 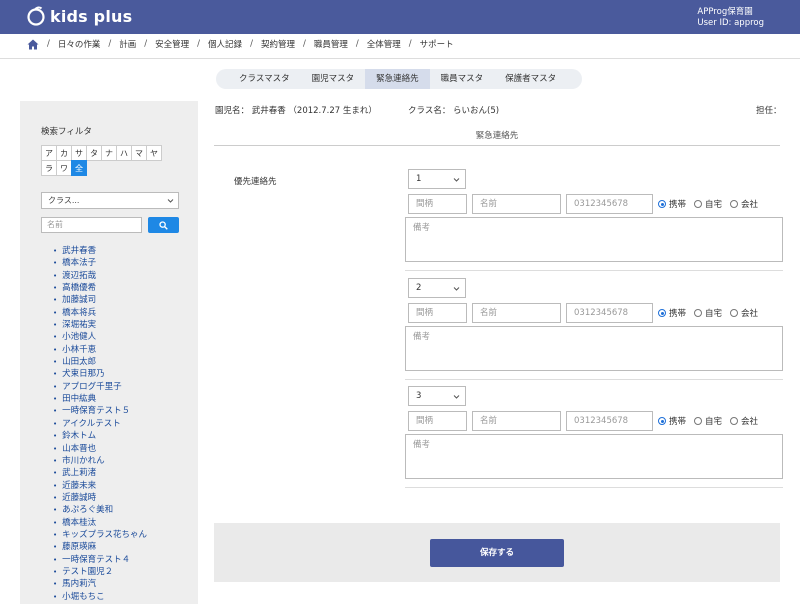 What do you see at coordinates (419, 396) in the screenshot?
I see `priority-value: 3` at bounding box center [419, 396].